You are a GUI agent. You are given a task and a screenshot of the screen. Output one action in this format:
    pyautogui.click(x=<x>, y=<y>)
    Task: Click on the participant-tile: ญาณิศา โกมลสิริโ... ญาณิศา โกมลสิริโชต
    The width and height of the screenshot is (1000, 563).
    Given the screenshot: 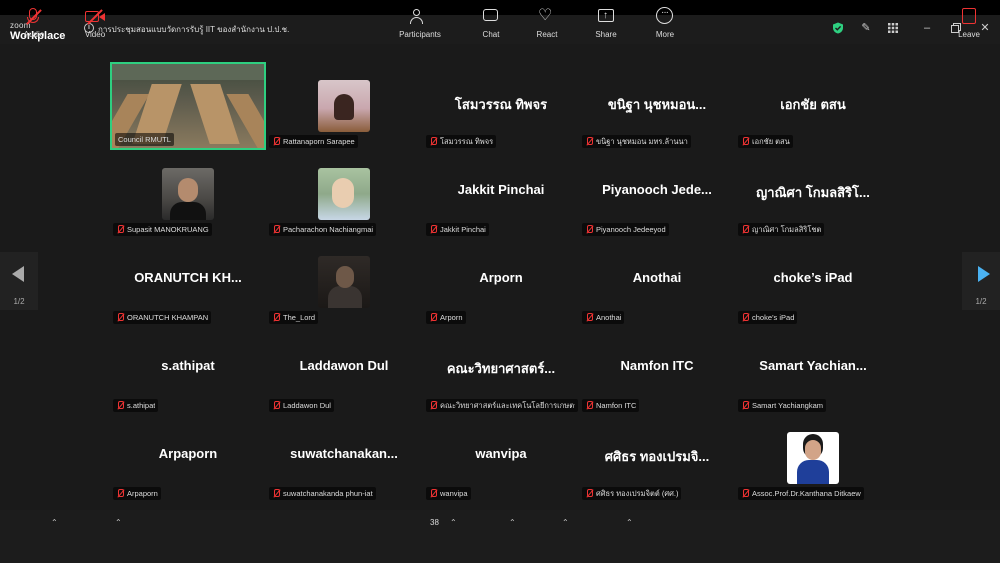 What is the action you would take?
    pyautogui.click(x=813, y=194)
    